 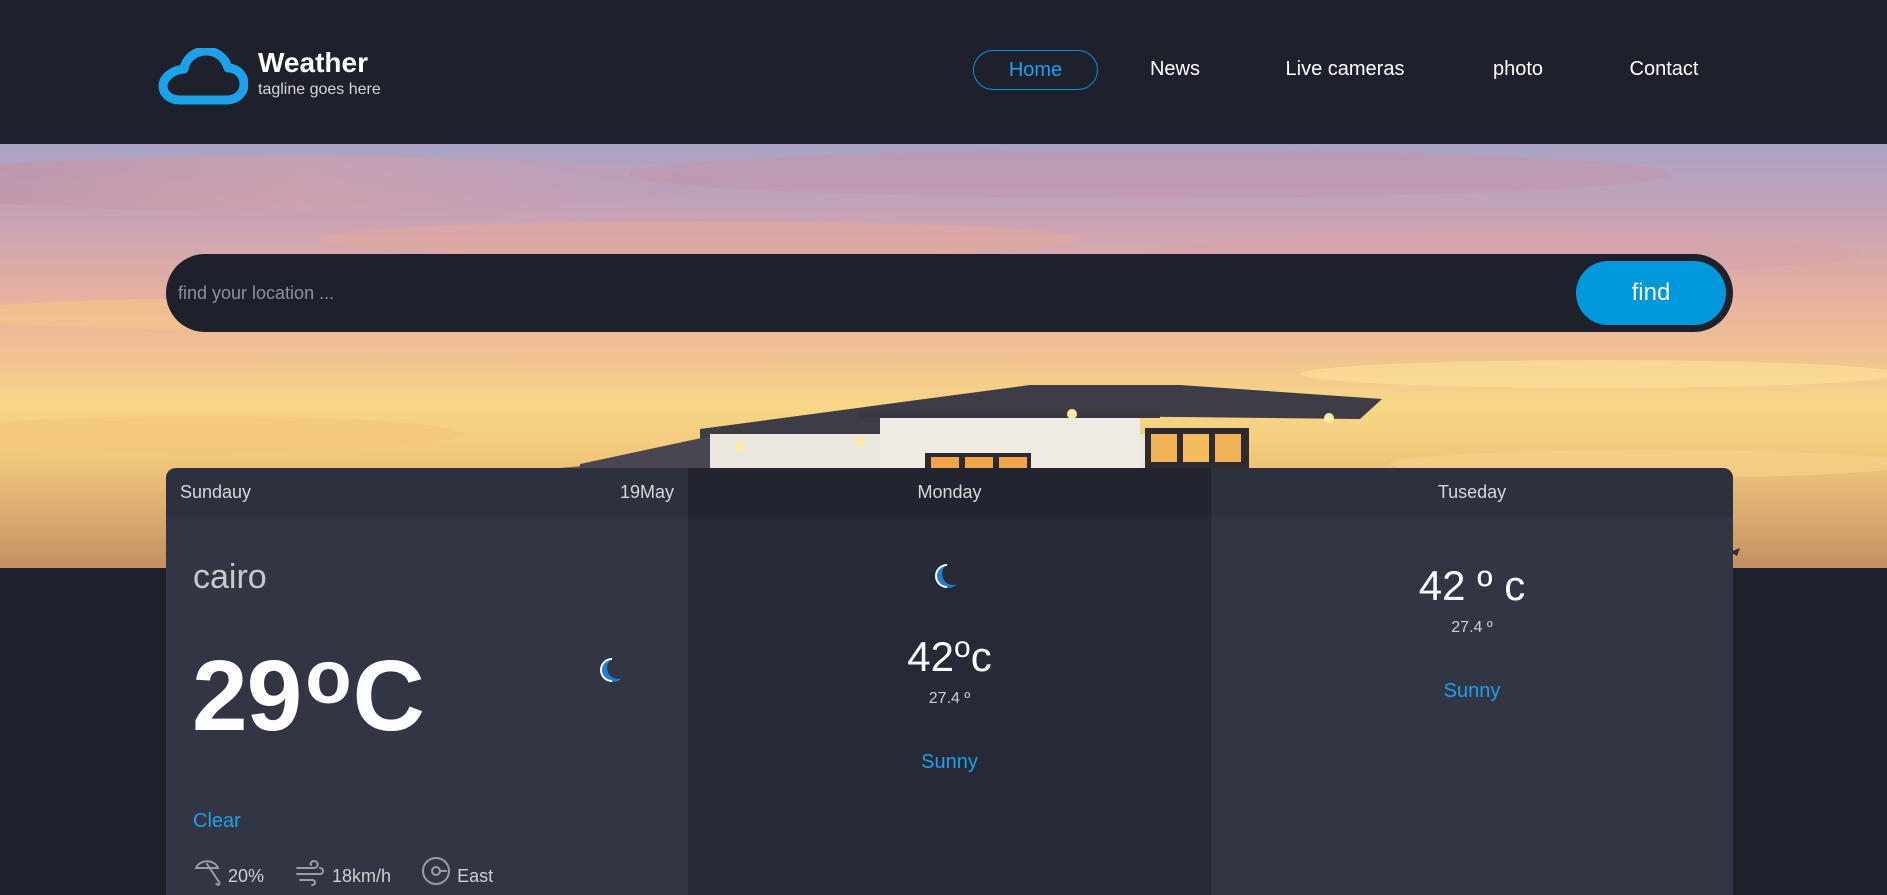 I want to click on forecast-day-3-header: Tuseday, so click(x=1472, y=493).